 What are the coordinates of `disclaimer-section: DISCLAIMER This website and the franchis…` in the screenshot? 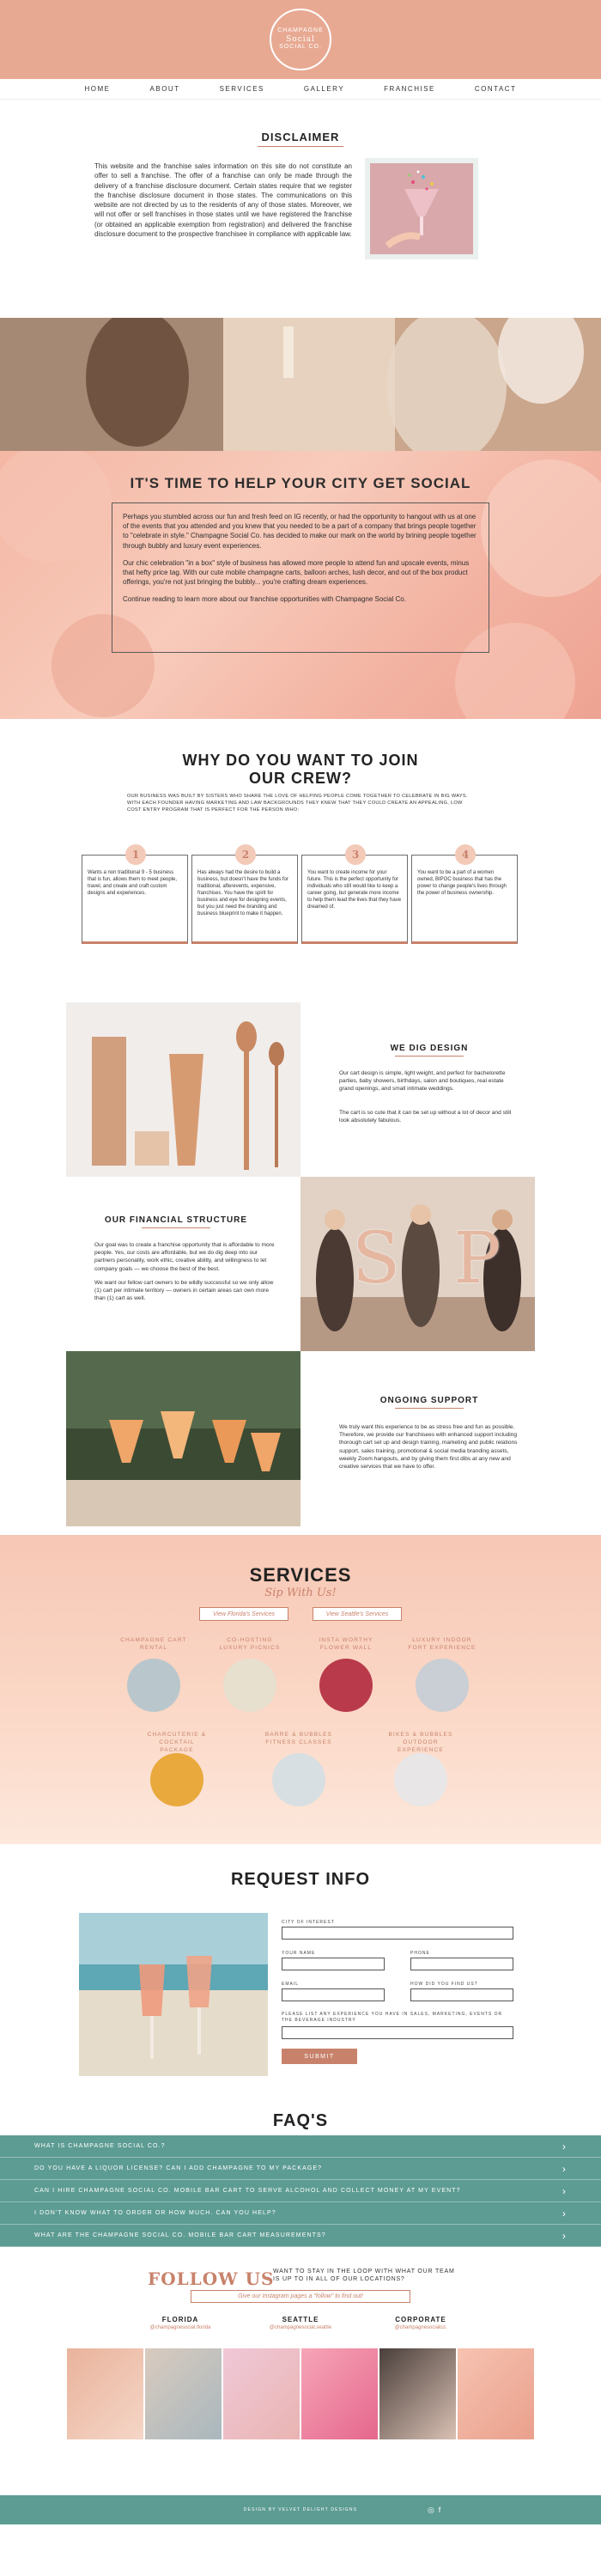 It's located at (300, 209).